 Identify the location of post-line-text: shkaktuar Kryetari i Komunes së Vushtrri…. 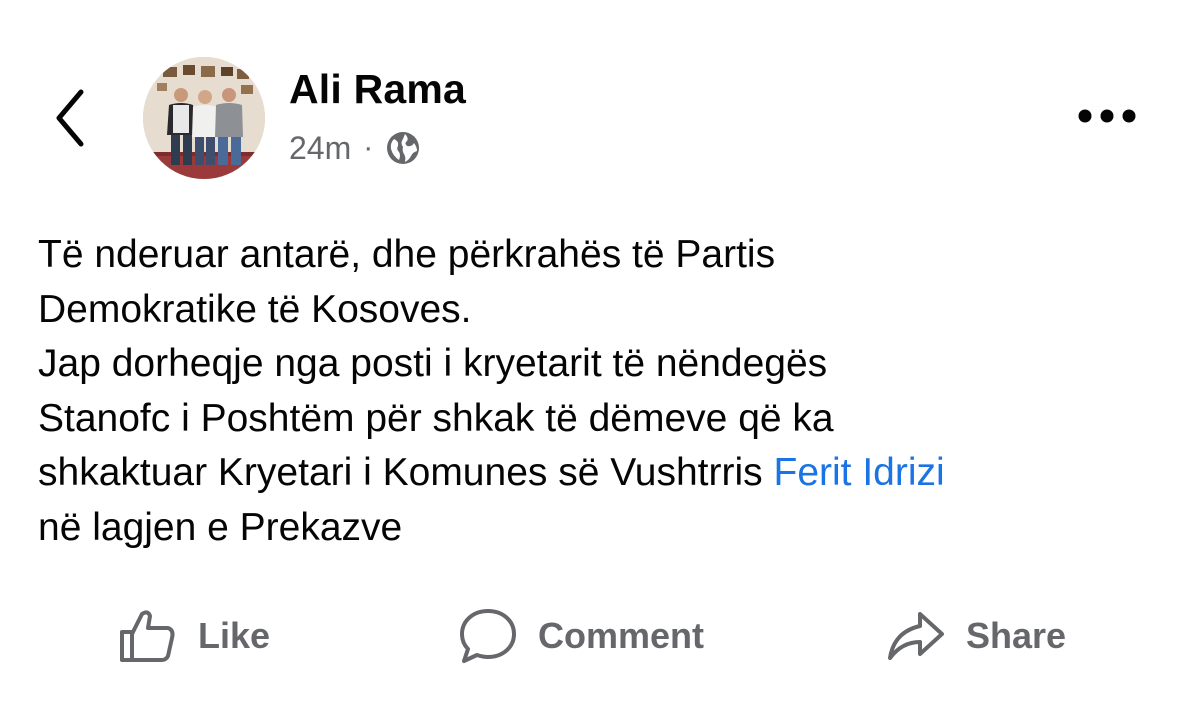
(406, 472).